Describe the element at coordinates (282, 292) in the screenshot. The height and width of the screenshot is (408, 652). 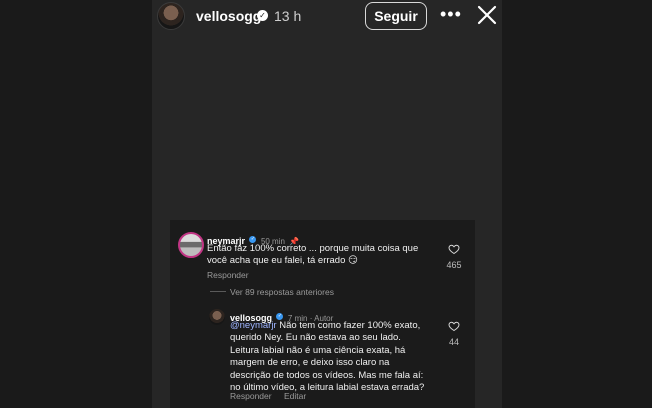
I see `view-previous-replies: Ver 89 respostas anteriores` at that location.